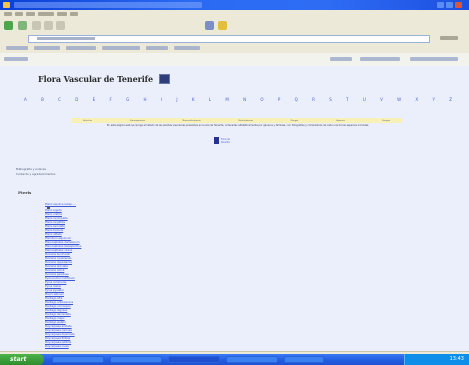 The height and width of the screenshot is (365, 469). Describe the element at coordinates (330, 100) in the screenshot. I see `alphabet-letter: S` at that location.